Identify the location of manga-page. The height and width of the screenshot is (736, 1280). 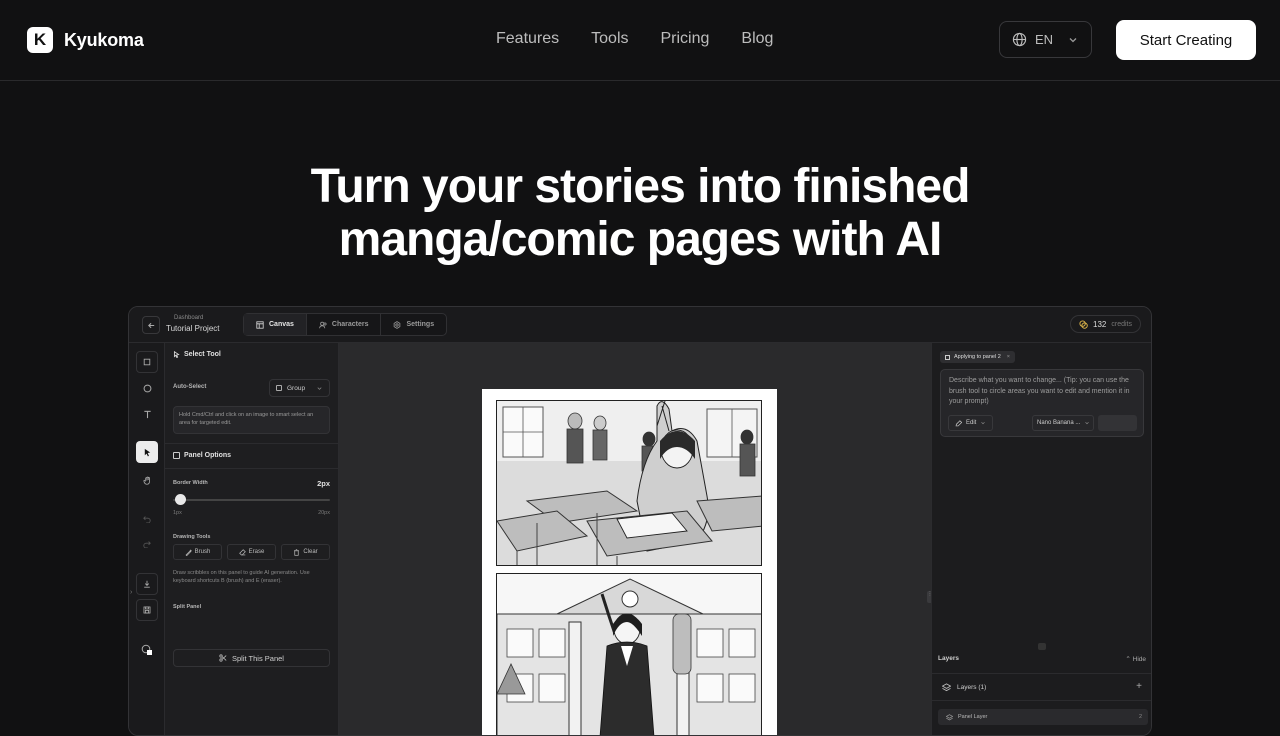
(629, 562).